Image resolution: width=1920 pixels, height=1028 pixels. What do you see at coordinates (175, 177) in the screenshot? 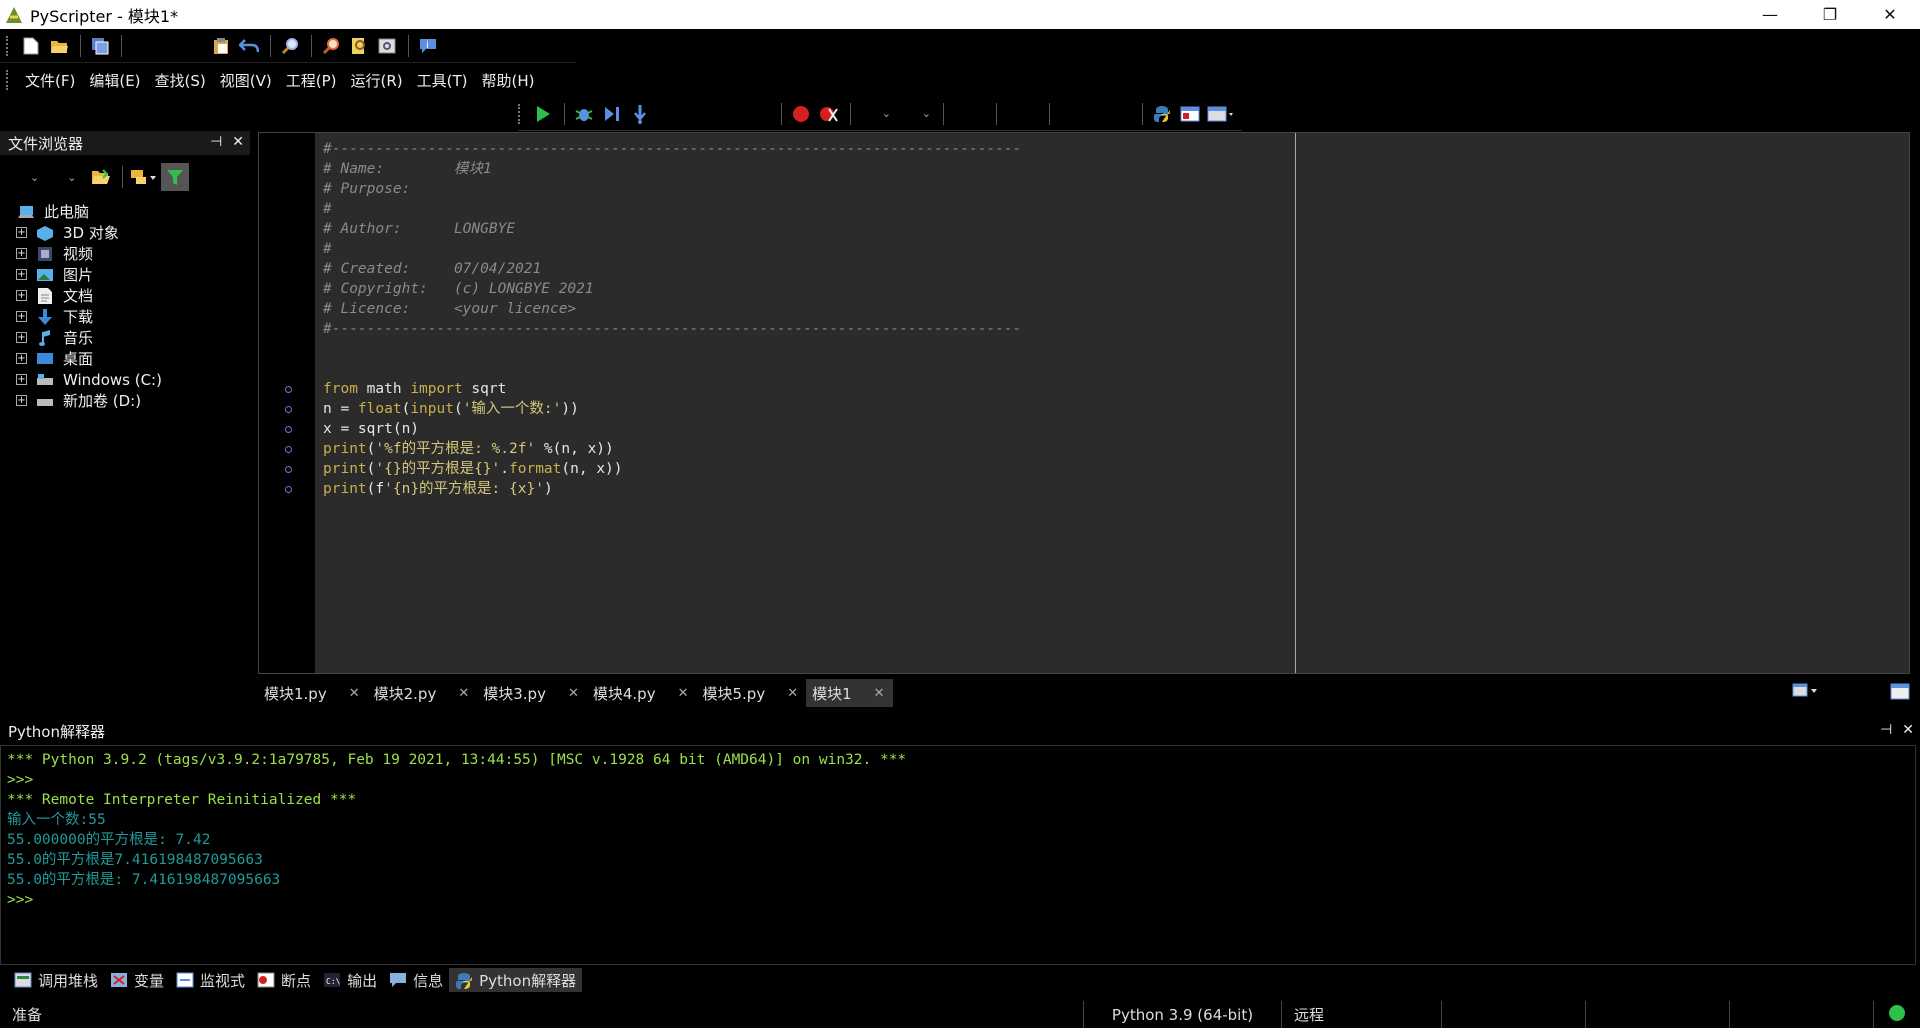
I see `filter-button` at bounding box center [175, 177].